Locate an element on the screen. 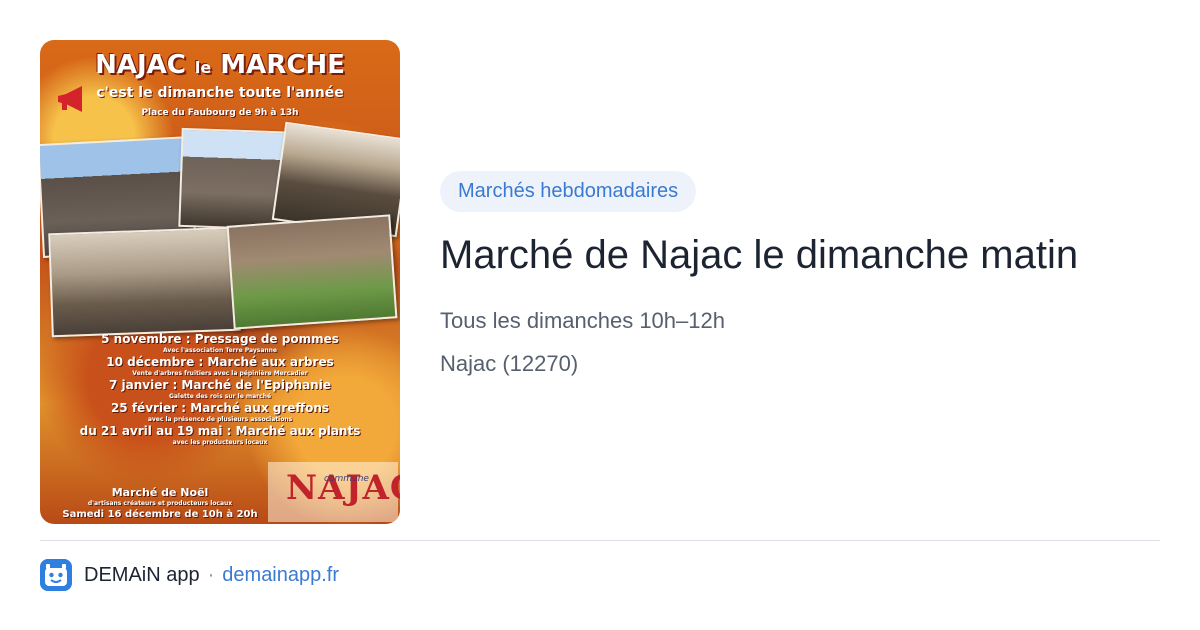  event-line: 7 janvier : Marché de l'Epiphanie is located at coordinates (220, 385).